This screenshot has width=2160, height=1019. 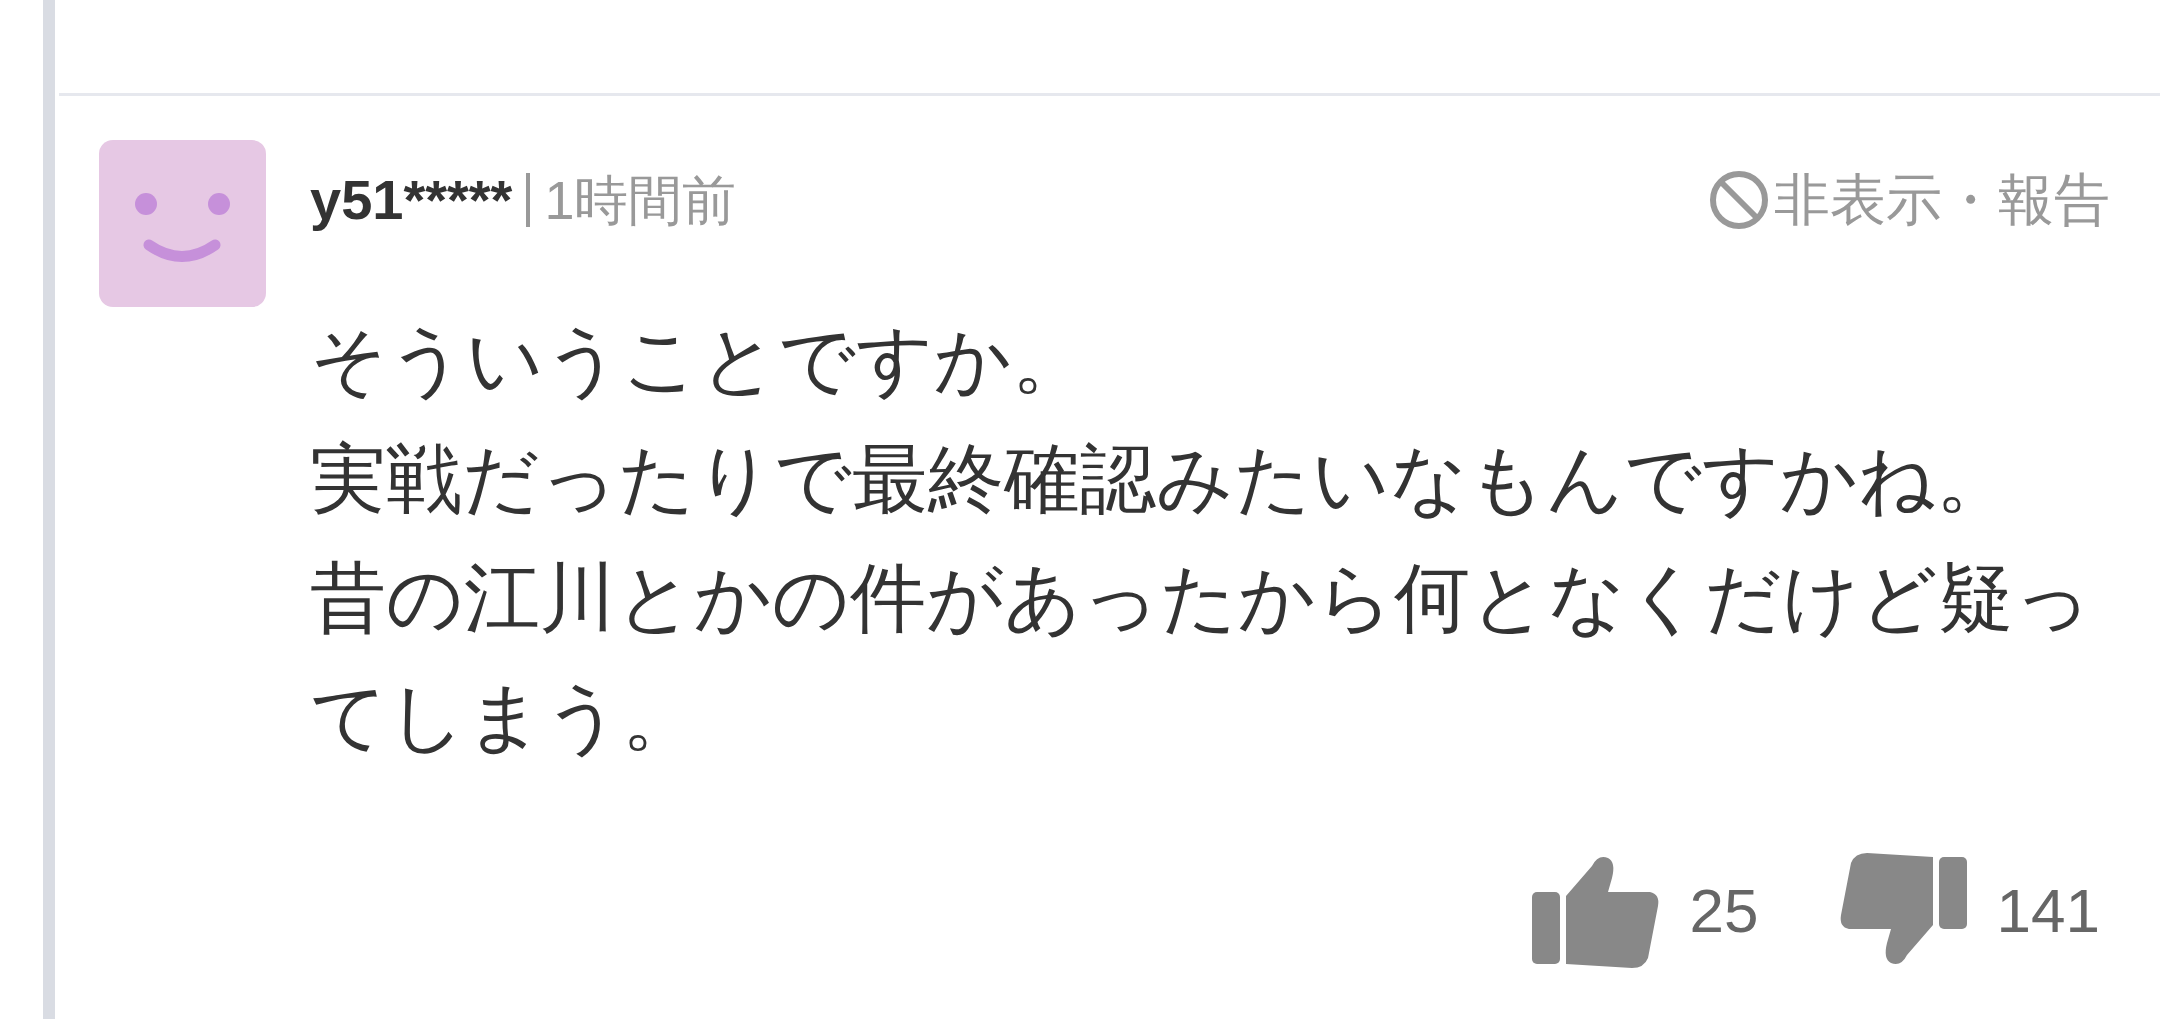 What do you see at coordinates (1969, 910) in the screenshot?
I see `dislike-button: 141` at bounding box center [1969, 910].